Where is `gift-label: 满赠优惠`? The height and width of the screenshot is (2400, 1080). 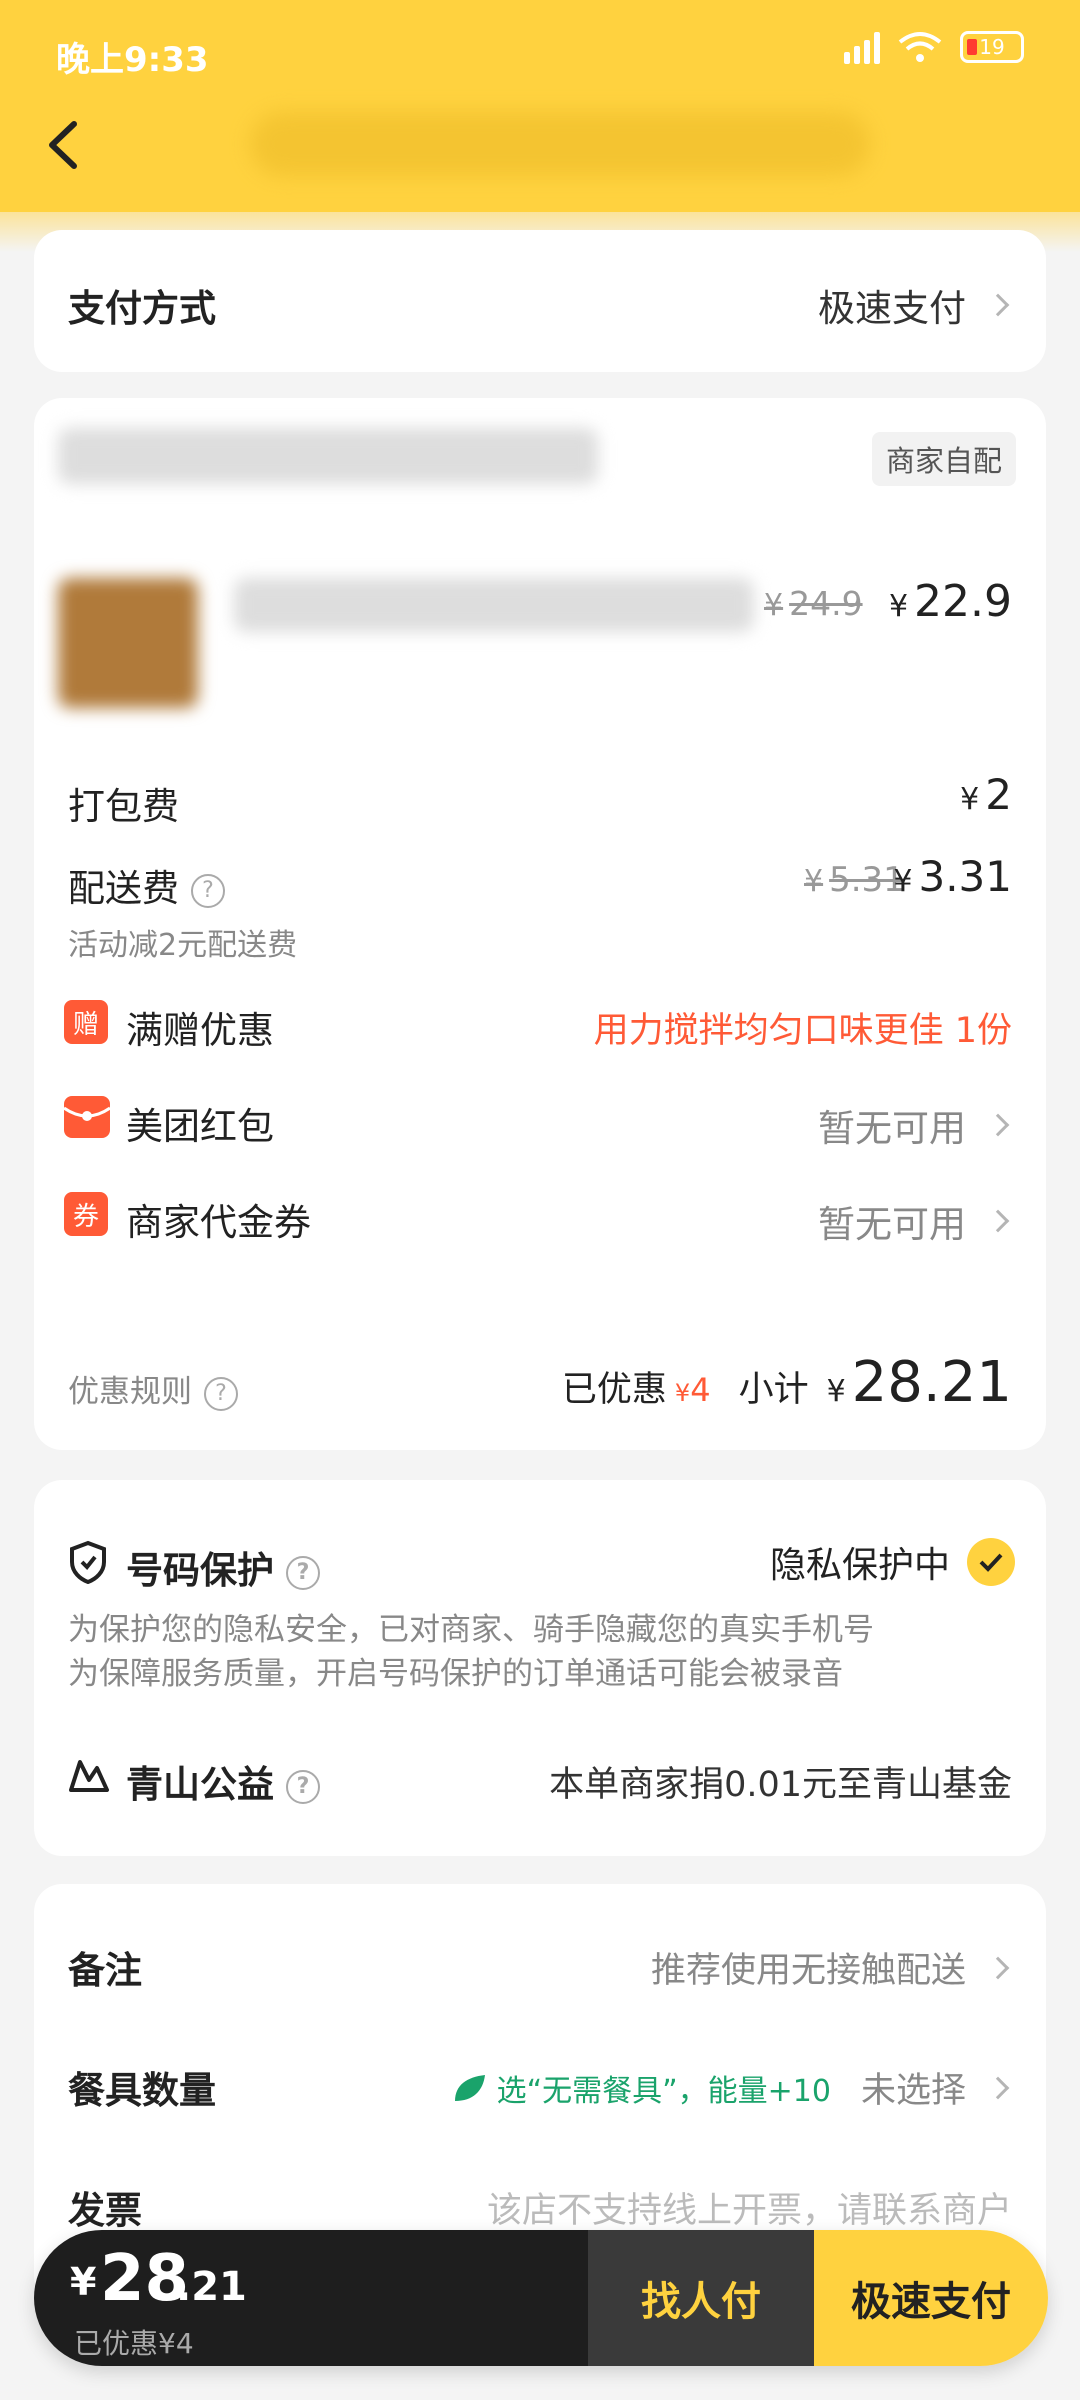 gift-label: 满赠优惠 is located at coordinates (200, 1030).